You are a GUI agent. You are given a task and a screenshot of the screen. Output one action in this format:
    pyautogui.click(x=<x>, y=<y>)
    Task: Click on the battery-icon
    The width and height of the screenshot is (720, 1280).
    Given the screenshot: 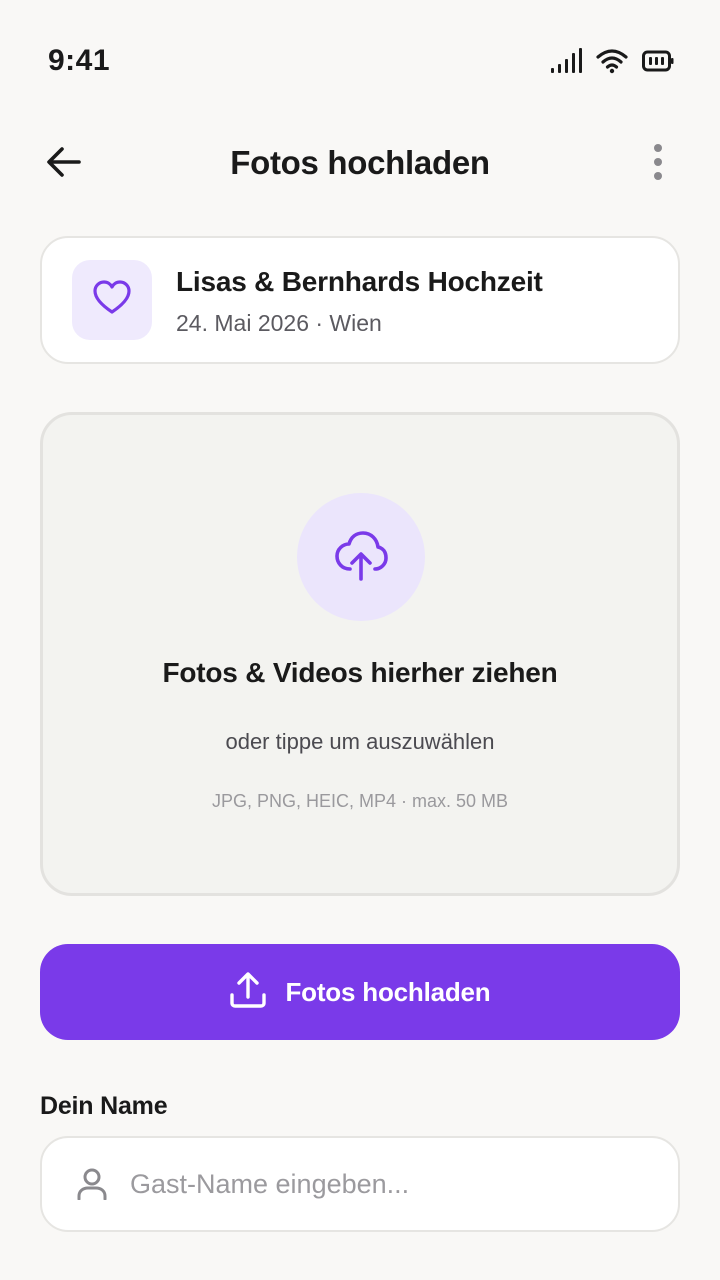 What is the action you would take?
    pyautogui.click(x=658, y=61)
    